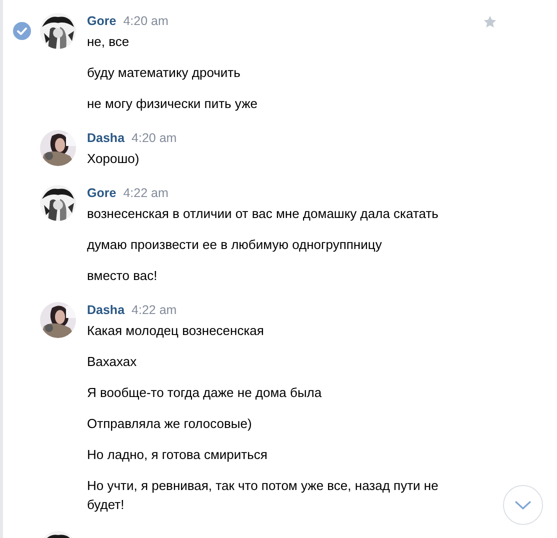 The width and height of the screenshot is (557, 538). What do you see at coordinates (21, 31) in the screenshot?
I see `selected-check-icon` at bounding box center [21, 31].